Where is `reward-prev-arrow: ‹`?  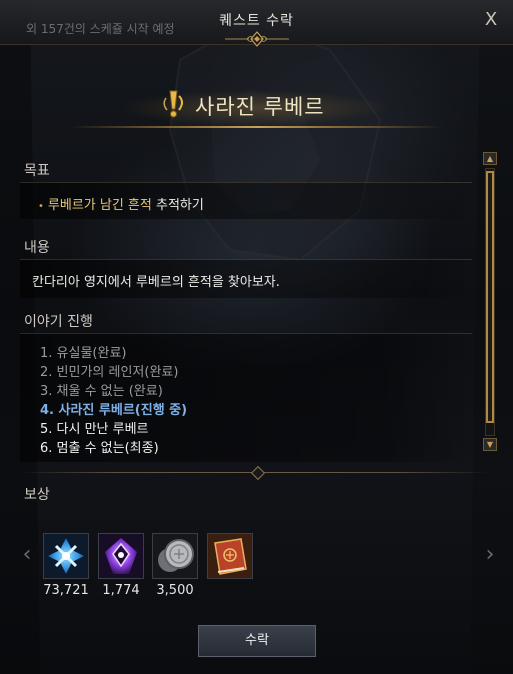
reward-prev-arrow: ‹ is located at coordinates (27, 555).